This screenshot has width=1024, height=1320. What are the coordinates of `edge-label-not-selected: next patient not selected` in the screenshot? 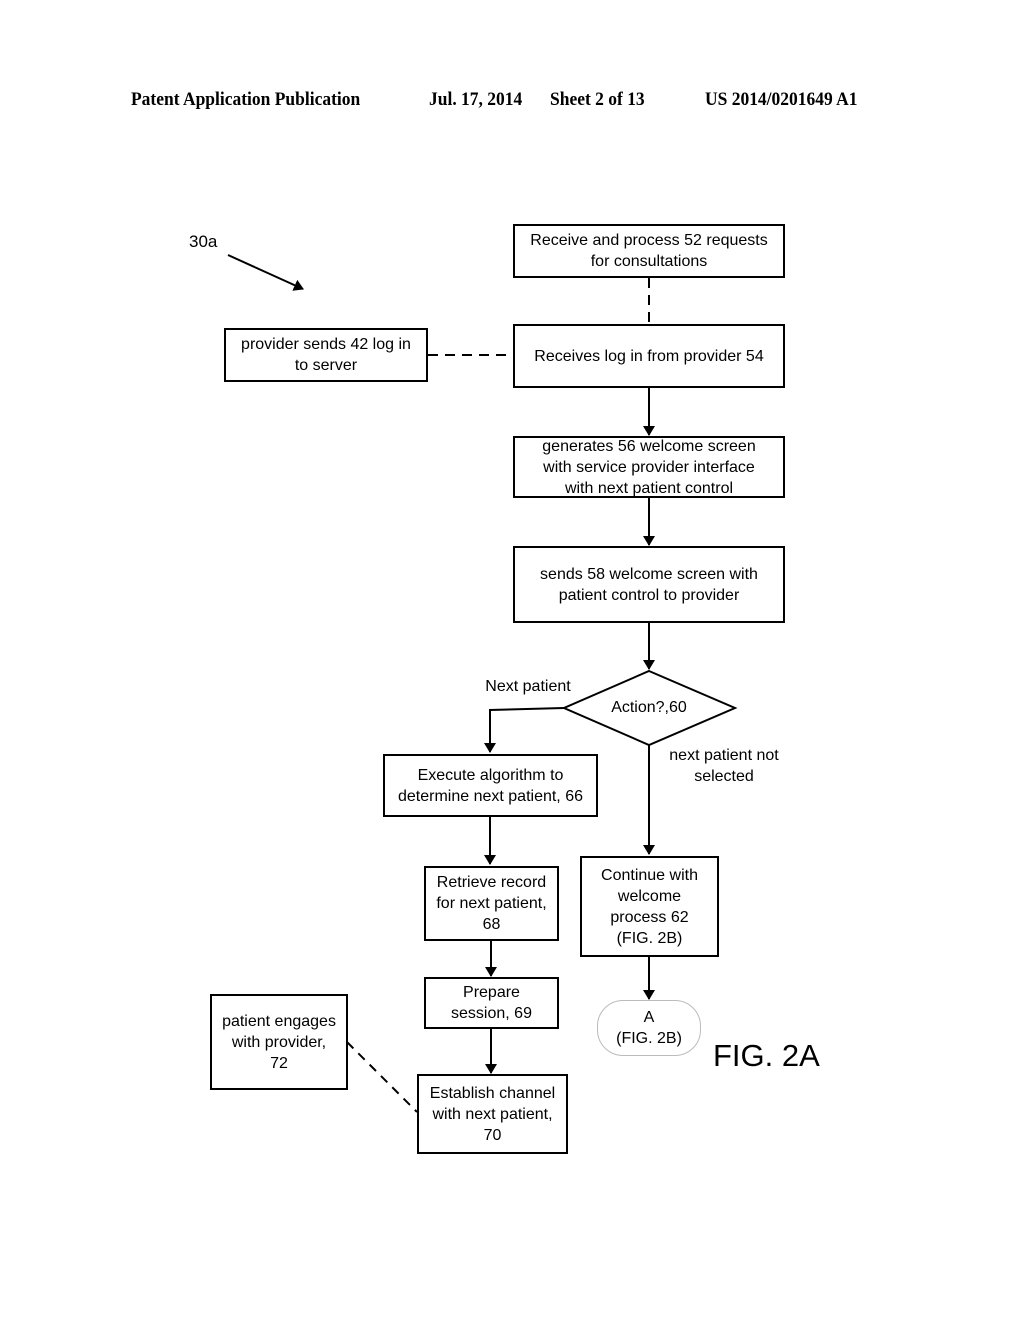 It's located at (724, 766).